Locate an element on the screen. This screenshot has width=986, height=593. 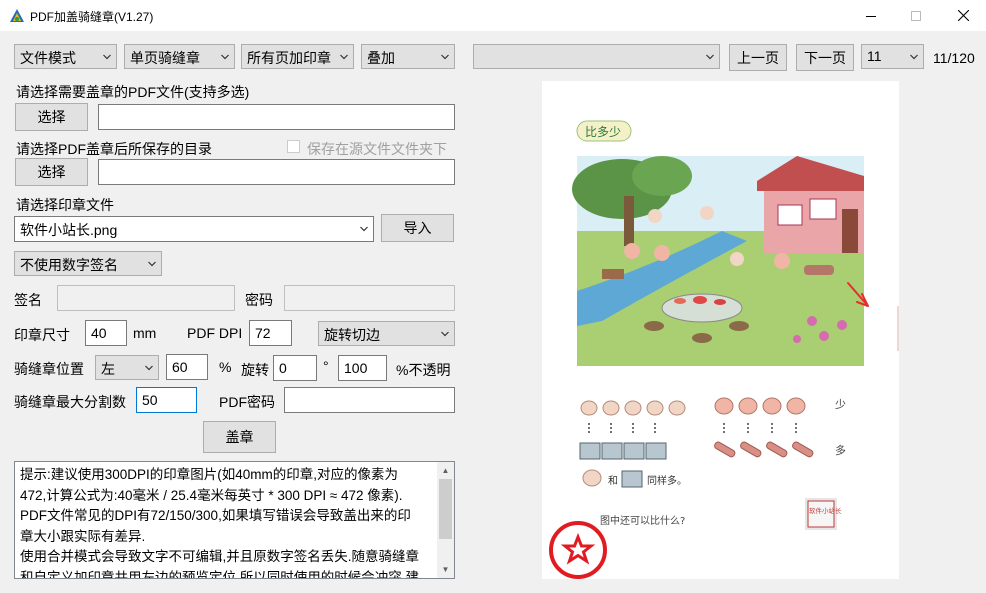
stamp-size-unit: mm is located at coordinates (145, 333).